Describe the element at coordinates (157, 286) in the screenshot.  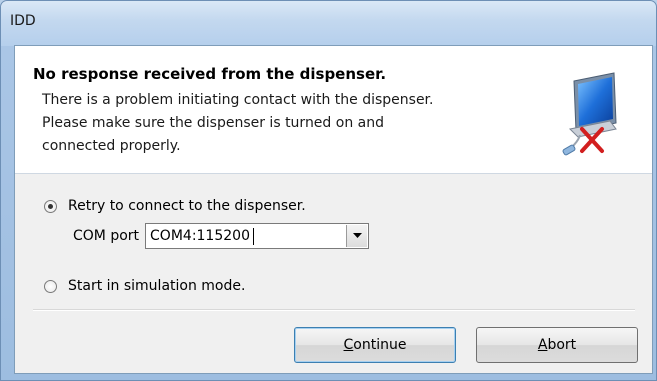
I see `simulation-label: Start in simulation mode.` at that location.